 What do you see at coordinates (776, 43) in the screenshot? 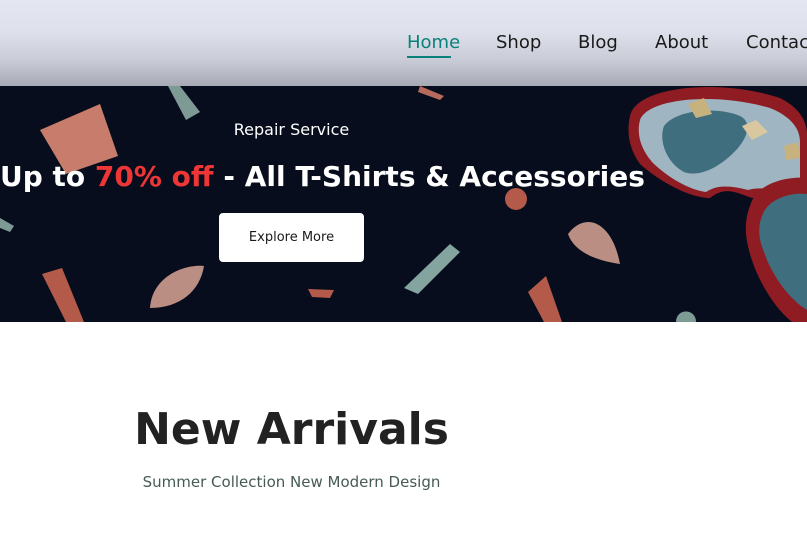
I see `nav-contact: Contact` at bounding box center [776, 43].